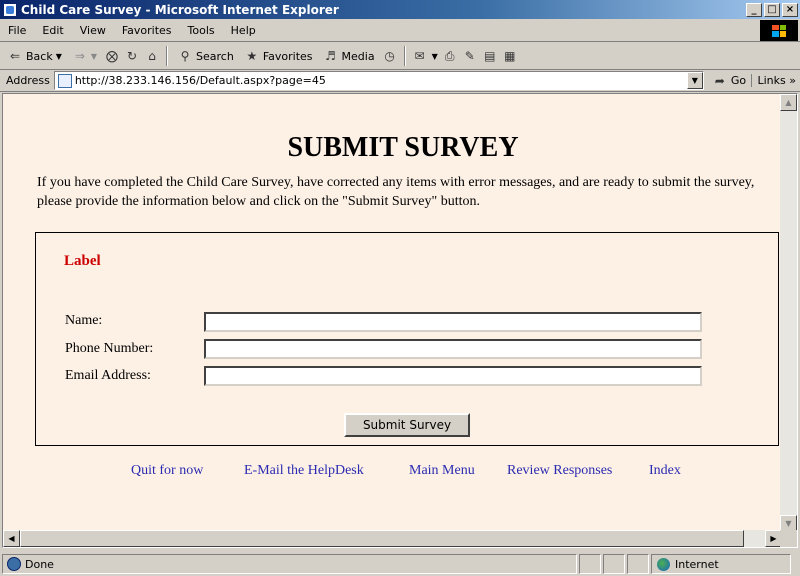 The image size is (800, 576). What do you see at coordinates (453, 376) in the screenshot?
I see `email-field` at bounding box center [453, 376].